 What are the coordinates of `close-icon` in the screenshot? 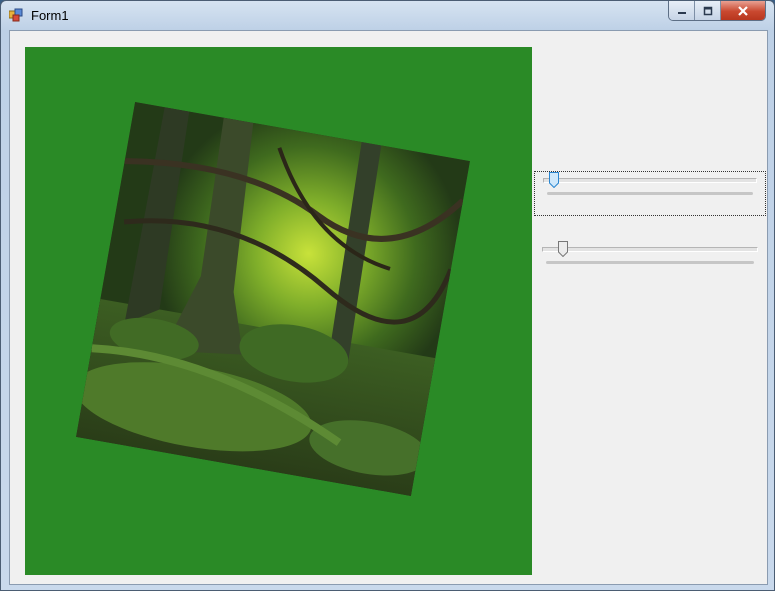 It's located at (743, 10).